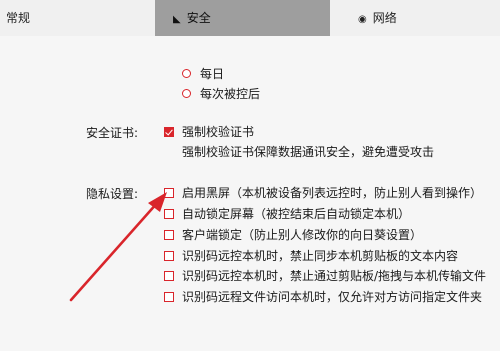 This screenshot has height=351, width=500. I want to click on privacy-option-label: 客户端锁定（防止别人修改你的向日葵设置）, so click(302, 235).